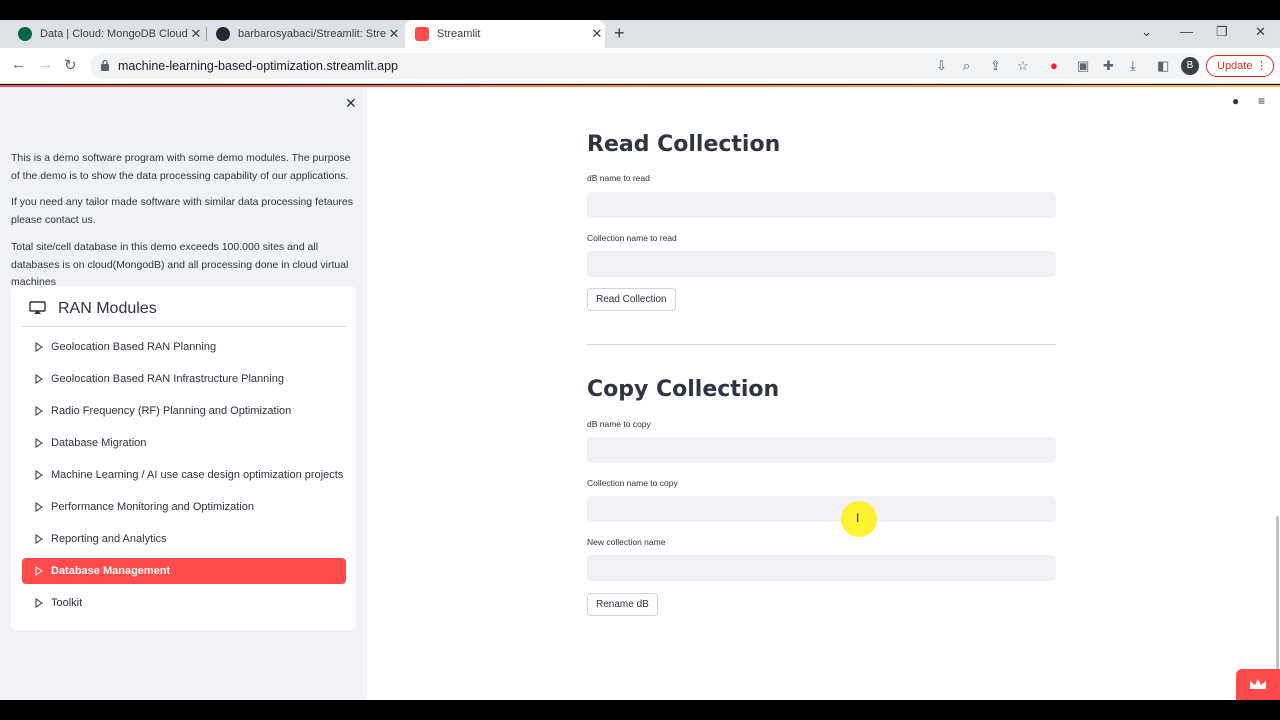 The width and height of the screenshot is (1280, 720). I want to click on minimize-icon: —, so click(1186, 31).